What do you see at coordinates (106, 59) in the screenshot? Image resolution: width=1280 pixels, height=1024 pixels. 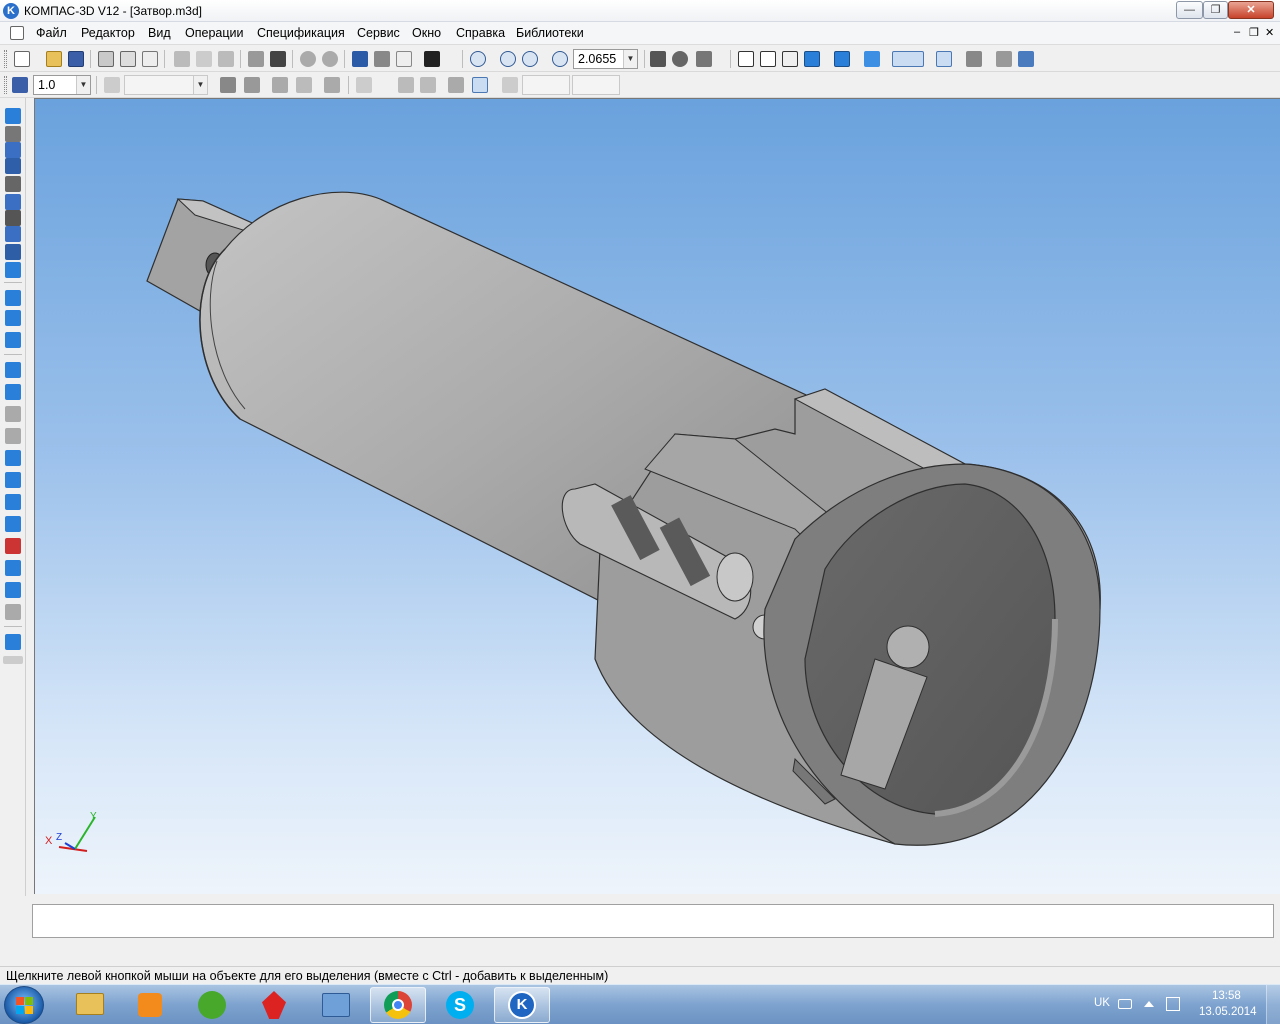 I see `print-icon` at bounding box center [106, 59].